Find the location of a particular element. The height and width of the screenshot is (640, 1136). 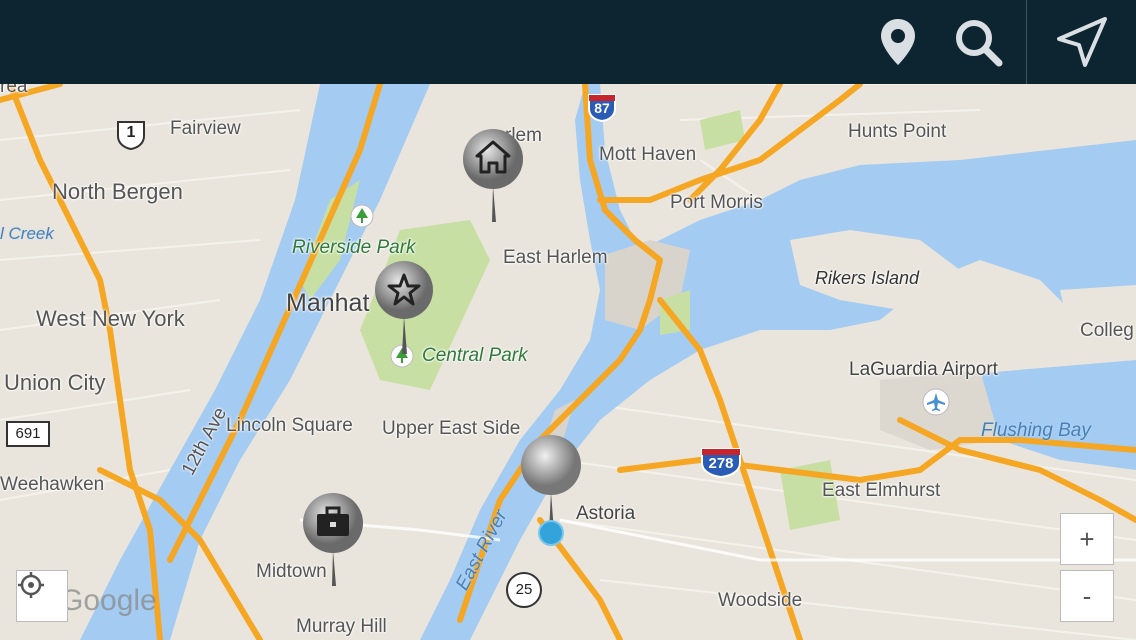

label-east-harlem: East Harlem is located at coordinates (555, 257).